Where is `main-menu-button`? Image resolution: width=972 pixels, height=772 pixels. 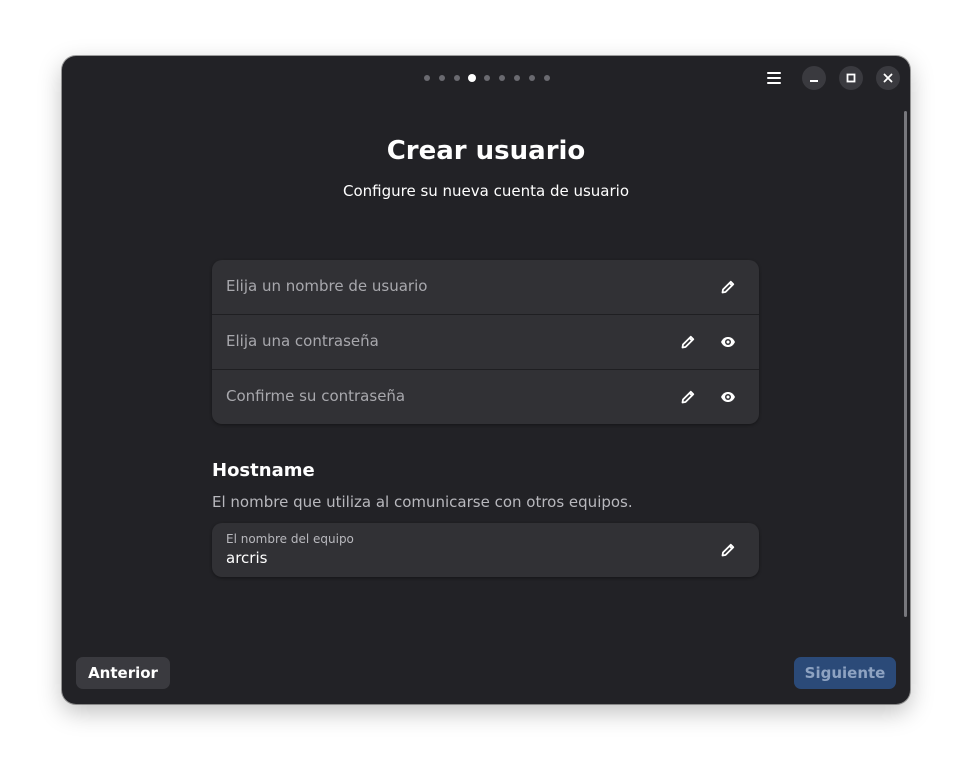 main-menu-button is located at coordinates (774, 78).